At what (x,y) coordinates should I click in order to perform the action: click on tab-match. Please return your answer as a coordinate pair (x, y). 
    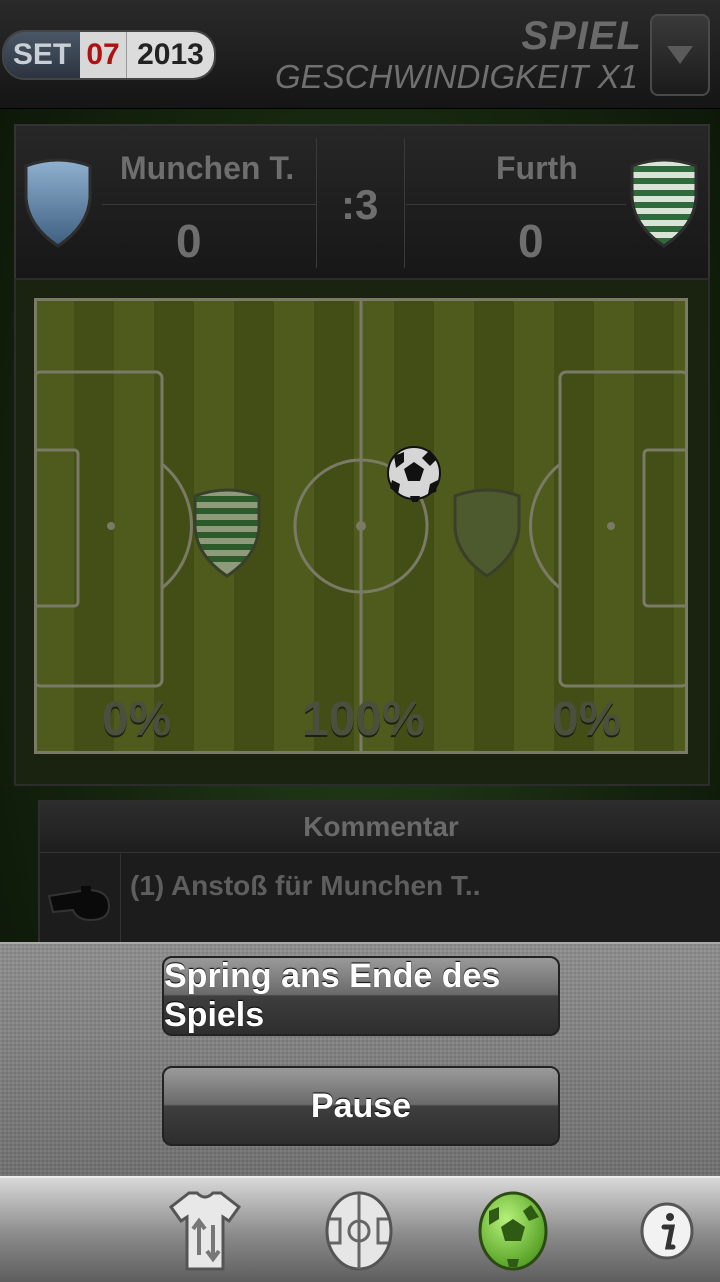
    Looking at the image, I should click on (513, 1231).